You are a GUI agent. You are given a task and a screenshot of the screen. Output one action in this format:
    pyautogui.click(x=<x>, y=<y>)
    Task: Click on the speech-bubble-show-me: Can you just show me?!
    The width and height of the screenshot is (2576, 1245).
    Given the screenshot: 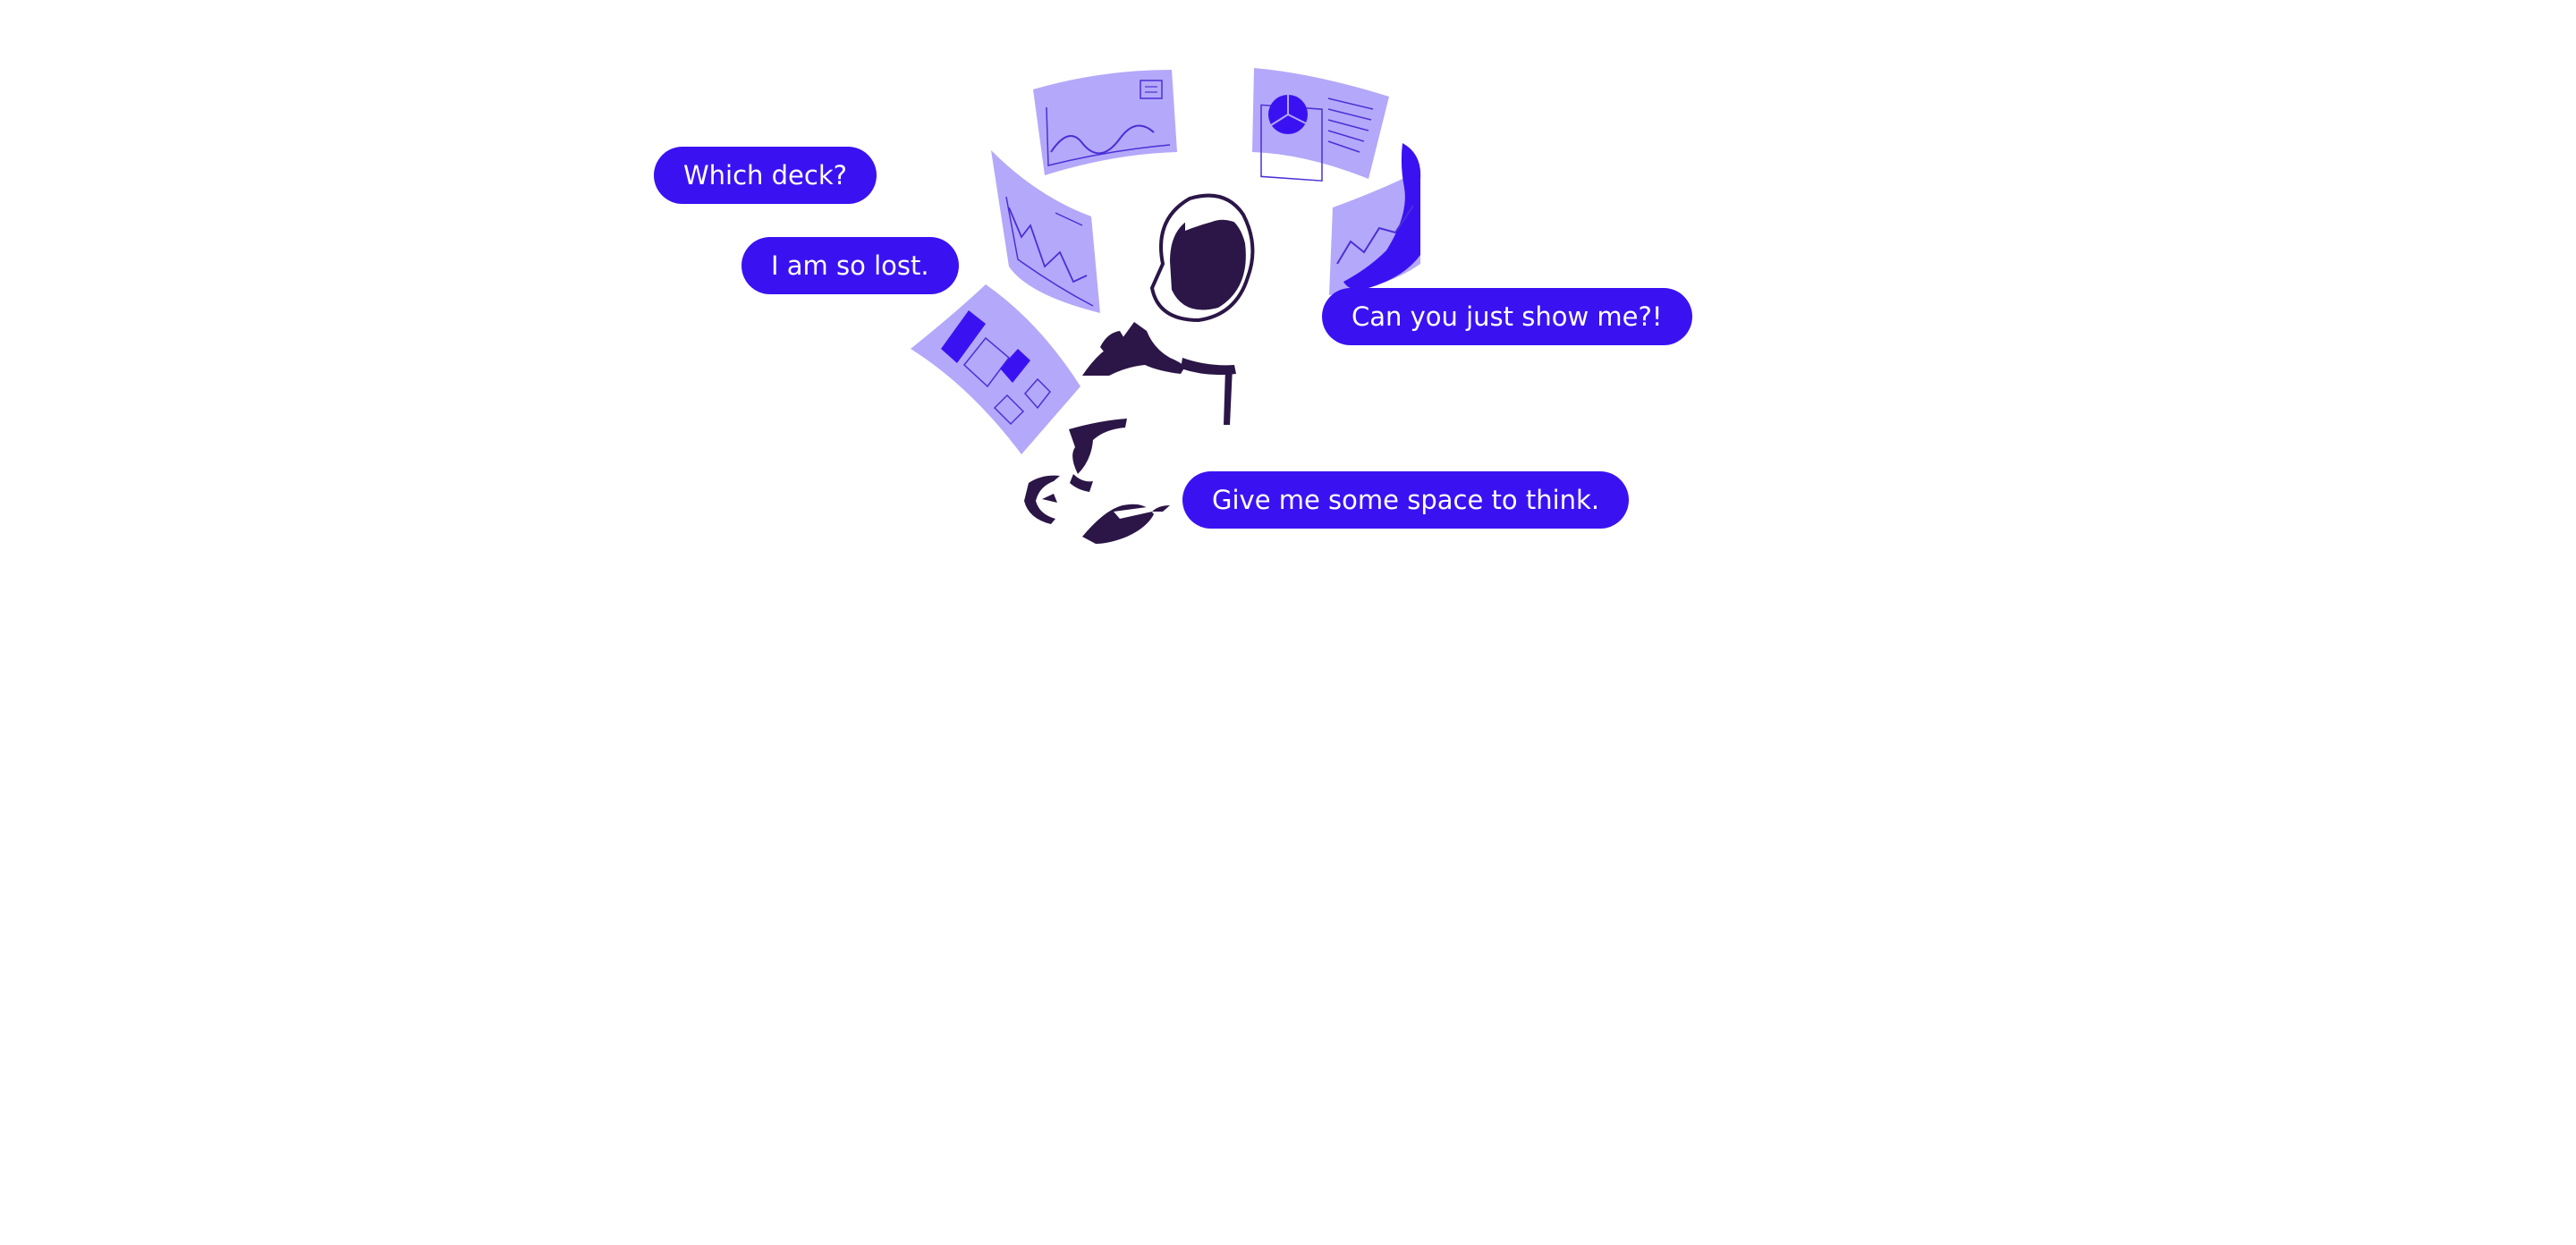 What is the action you would take?
    pyautogui.click(x=1507, y=316)
    